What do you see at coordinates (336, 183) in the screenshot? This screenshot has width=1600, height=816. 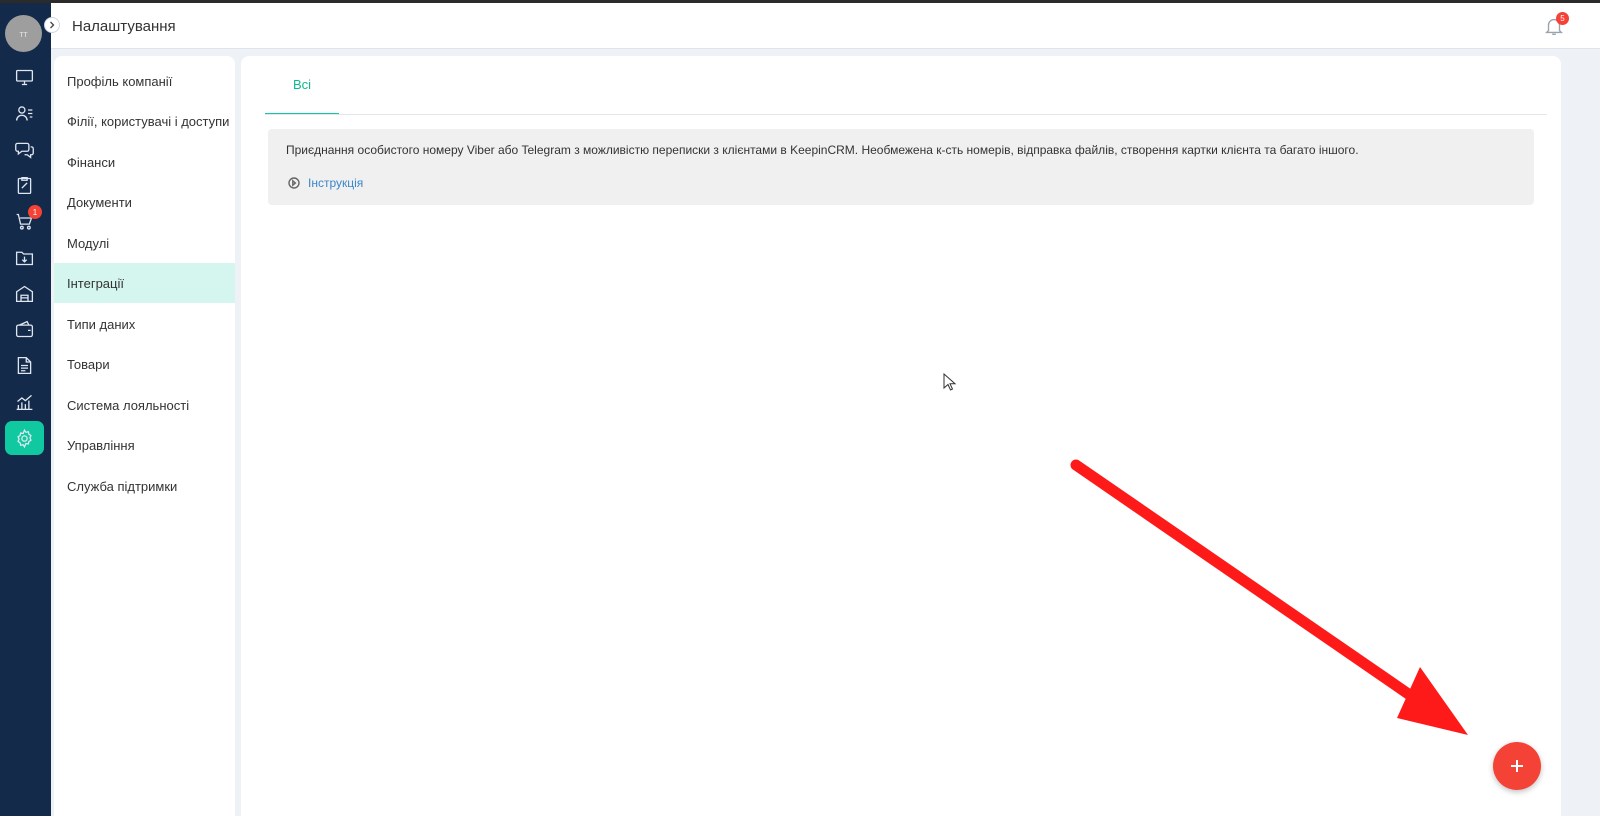 I see `instruction-link-label: Інструкція` at bounding box center [336, 183].